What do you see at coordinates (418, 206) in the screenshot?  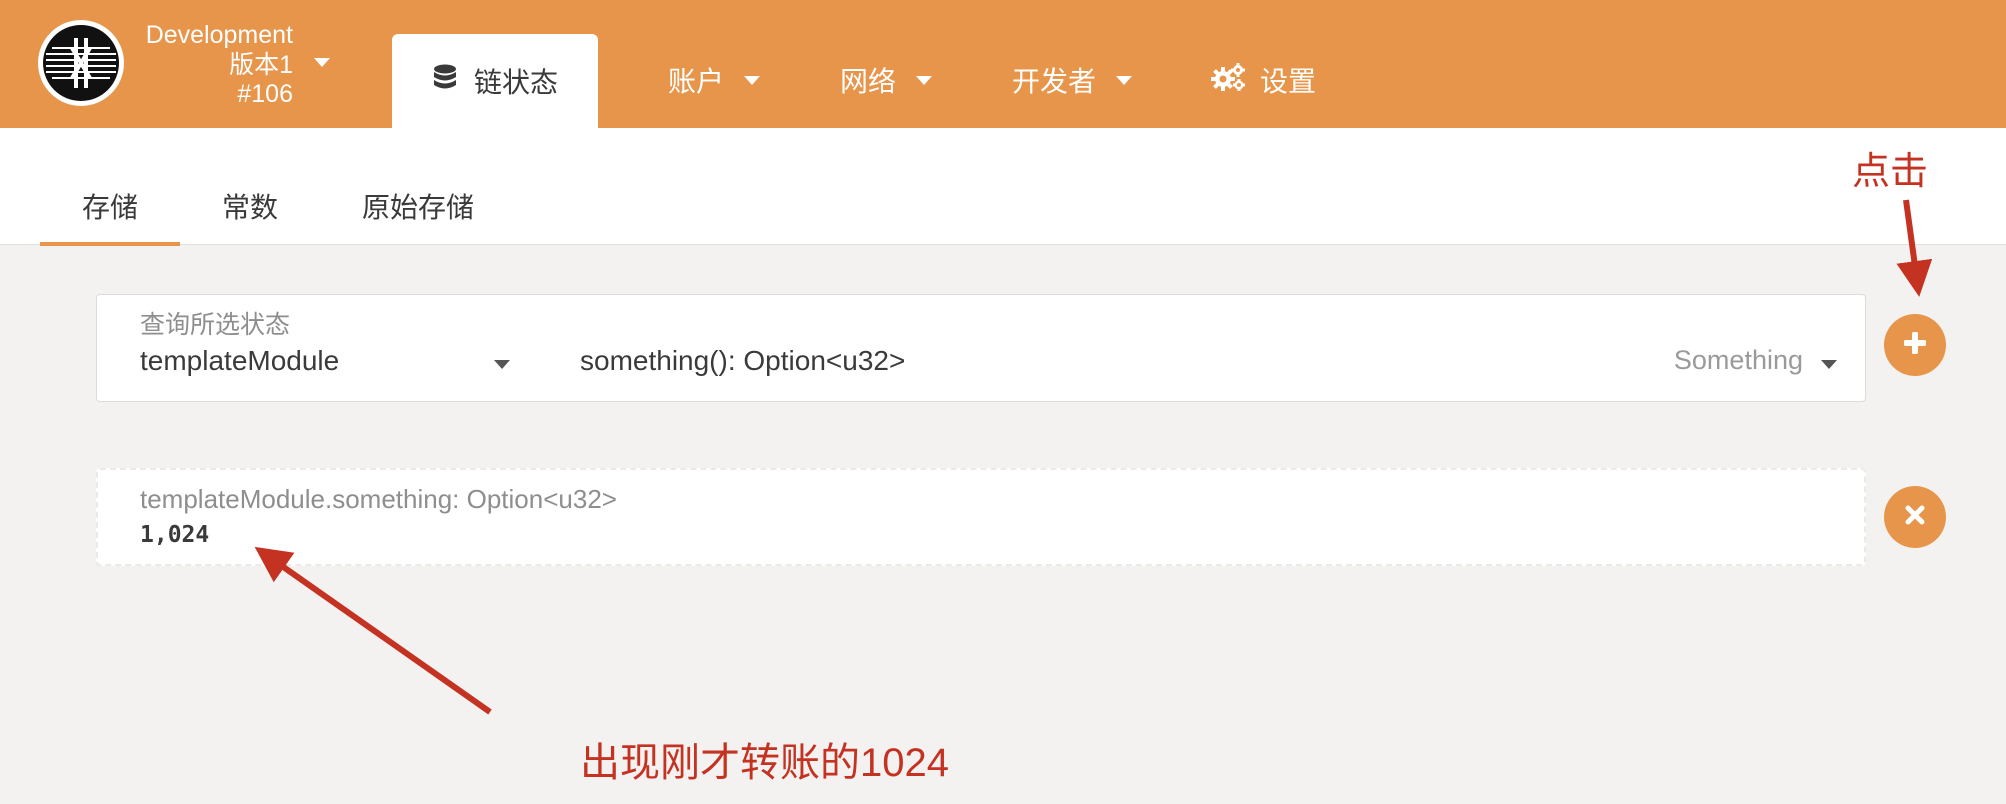 I see `tab-raw-storage: 原始存储` at bounding box center [418, 206].